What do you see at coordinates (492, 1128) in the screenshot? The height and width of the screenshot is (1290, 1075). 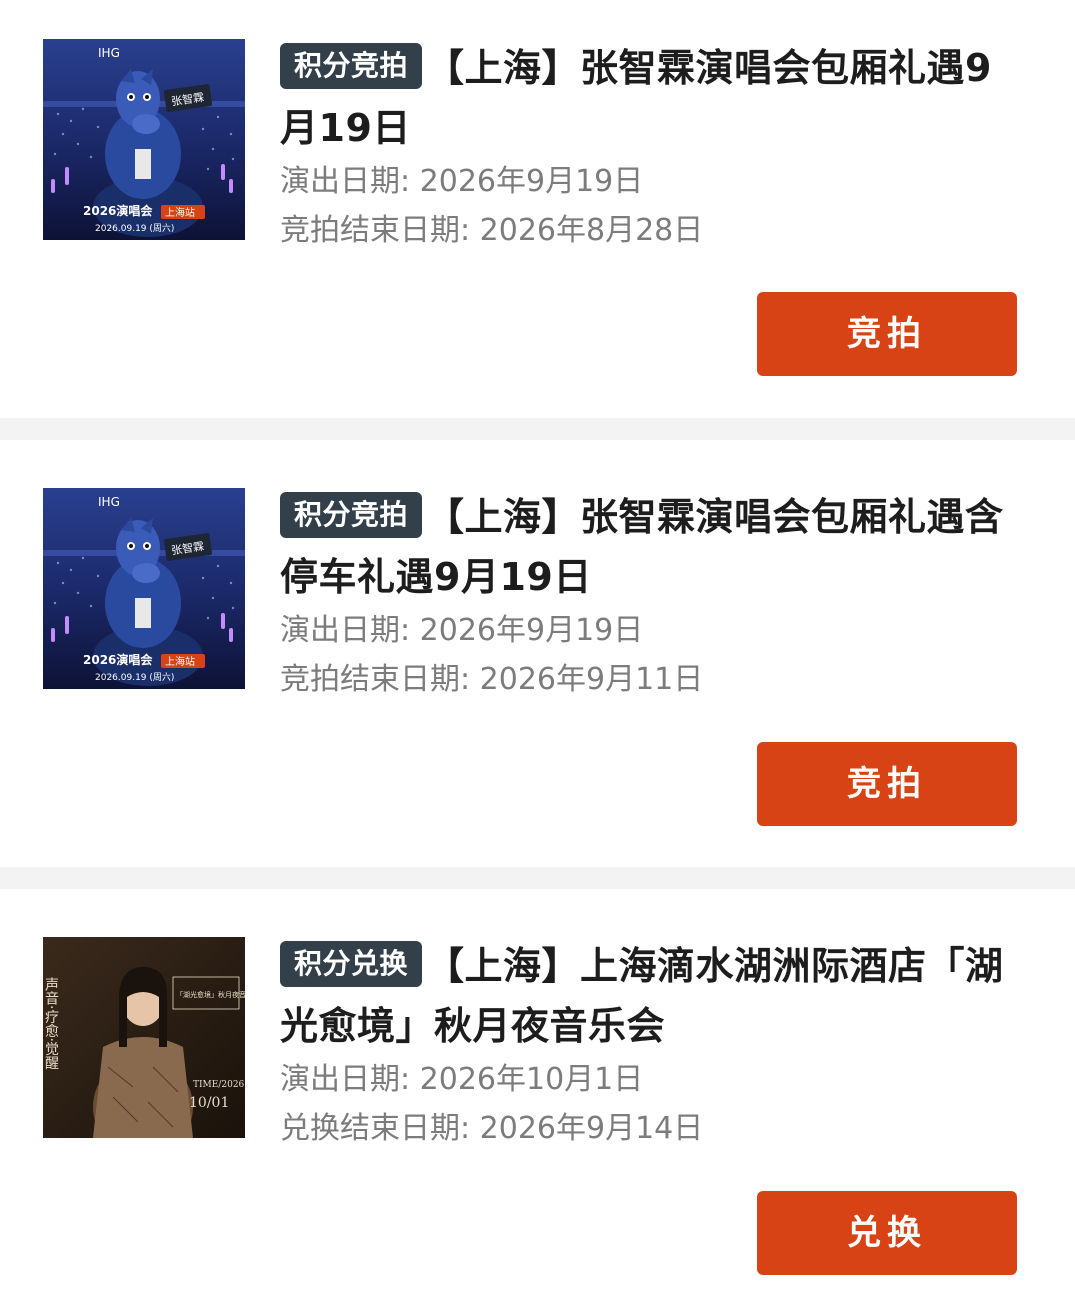 I see `exchange-end-date: 兑换结束日期: 2026年9月14日` at bounding box center [492, 1128].